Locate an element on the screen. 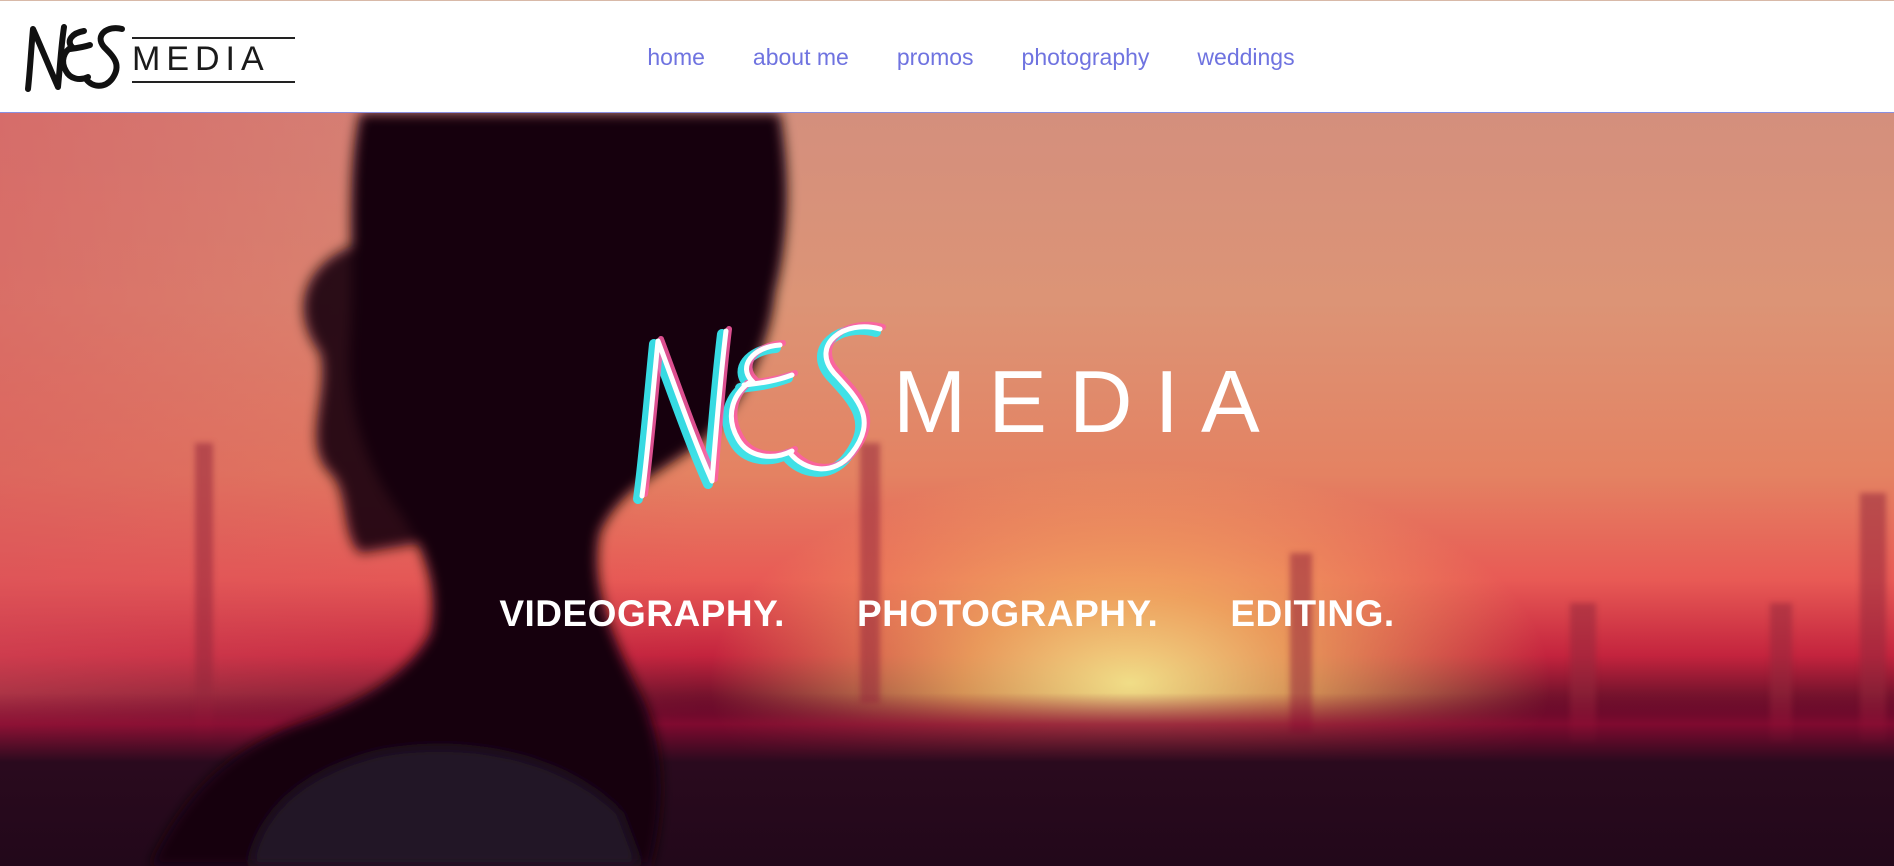 The image size is (1894, 866). nav-promos: promos is located at coordinates (935, 57).